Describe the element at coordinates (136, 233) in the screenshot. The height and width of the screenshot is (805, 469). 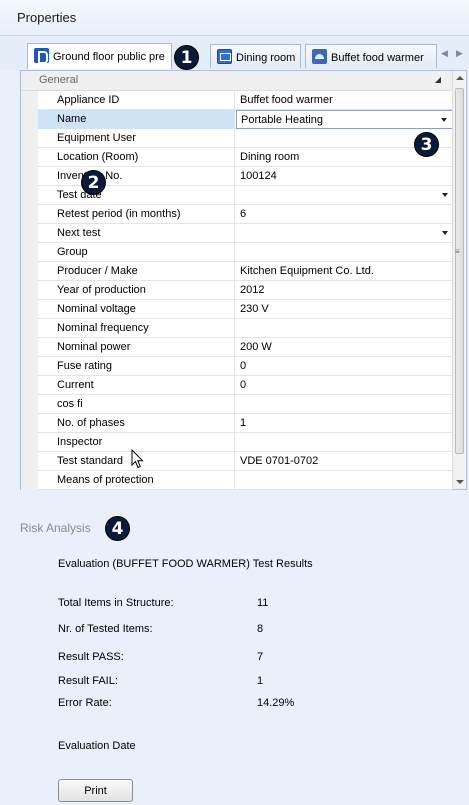
I see `property-name: Next test` at that location.